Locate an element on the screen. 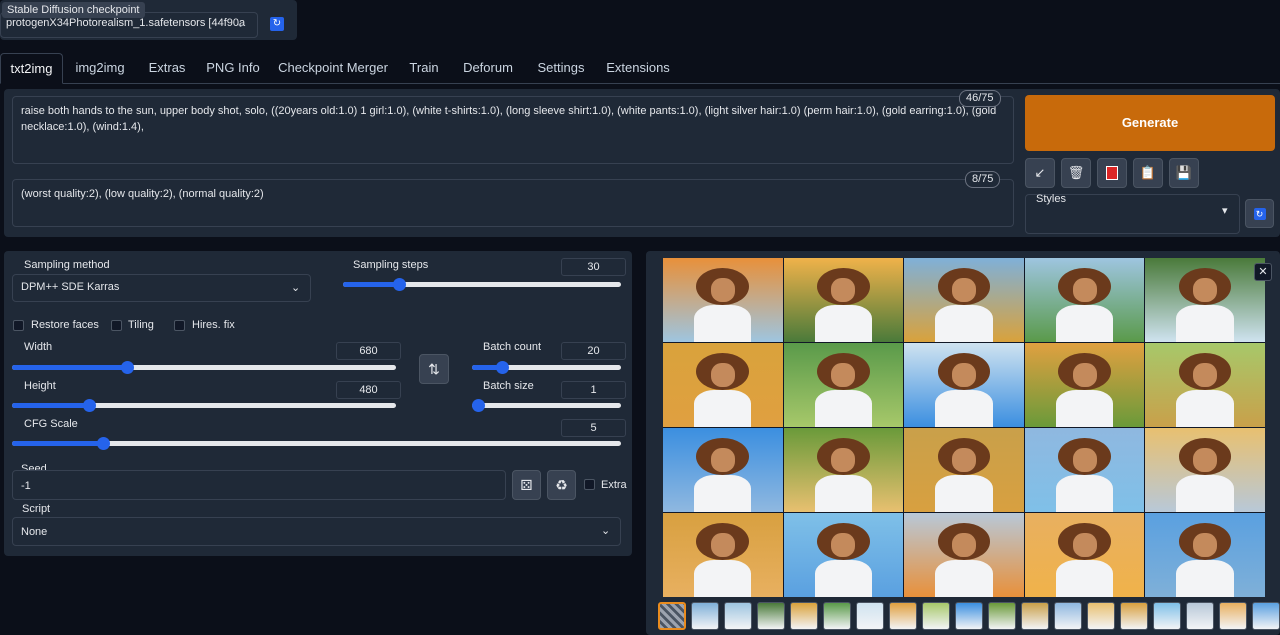 The width and height of the screenshot is (1280, 635). tab-extras: Extras is located at coordinates (167, 68).